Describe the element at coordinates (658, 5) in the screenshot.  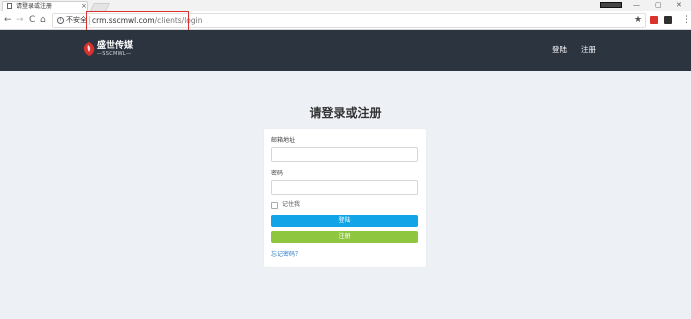
I see `maximize-icon: ▢` at that location.